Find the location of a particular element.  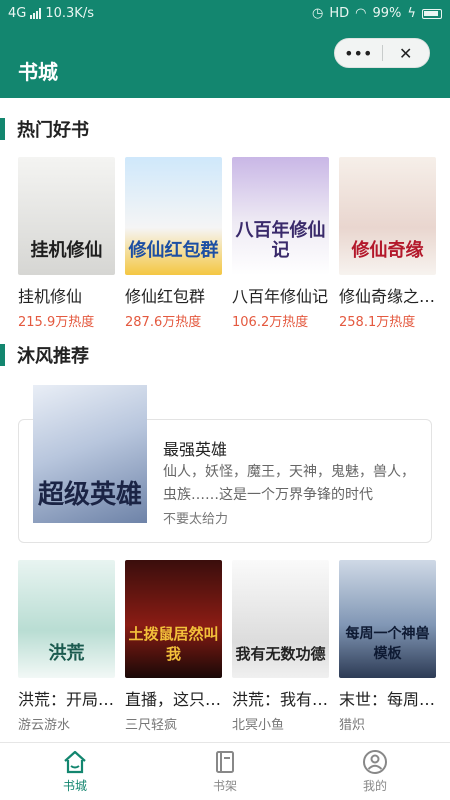

cover-title: 土拨鼠居然叫我 is located at coordinates (173, 644).